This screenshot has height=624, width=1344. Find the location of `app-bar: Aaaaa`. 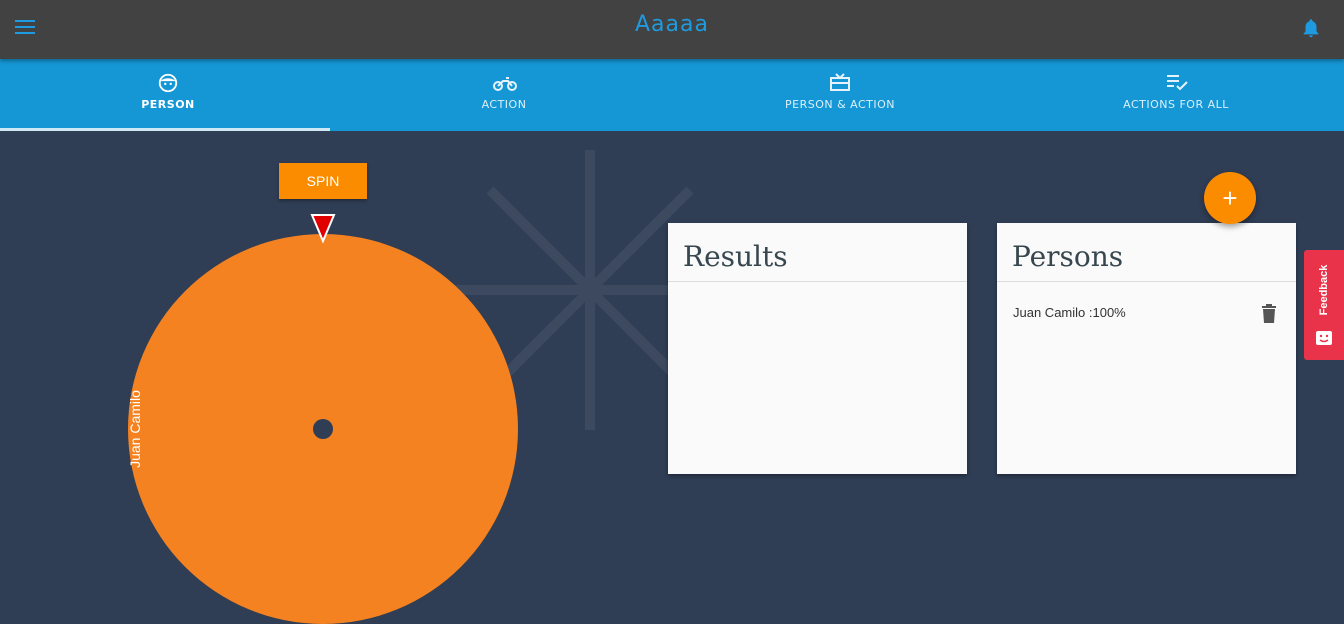

app-bar: Aaaaa is located at coordinates (672, 29).